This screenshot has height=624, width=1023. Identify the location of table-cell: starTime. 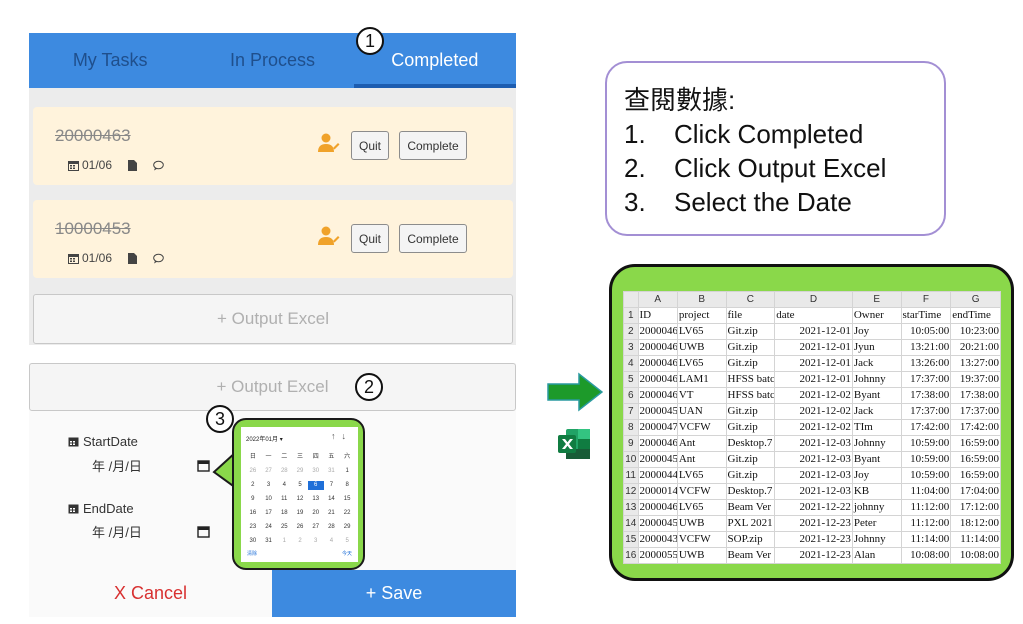
(926, 315).